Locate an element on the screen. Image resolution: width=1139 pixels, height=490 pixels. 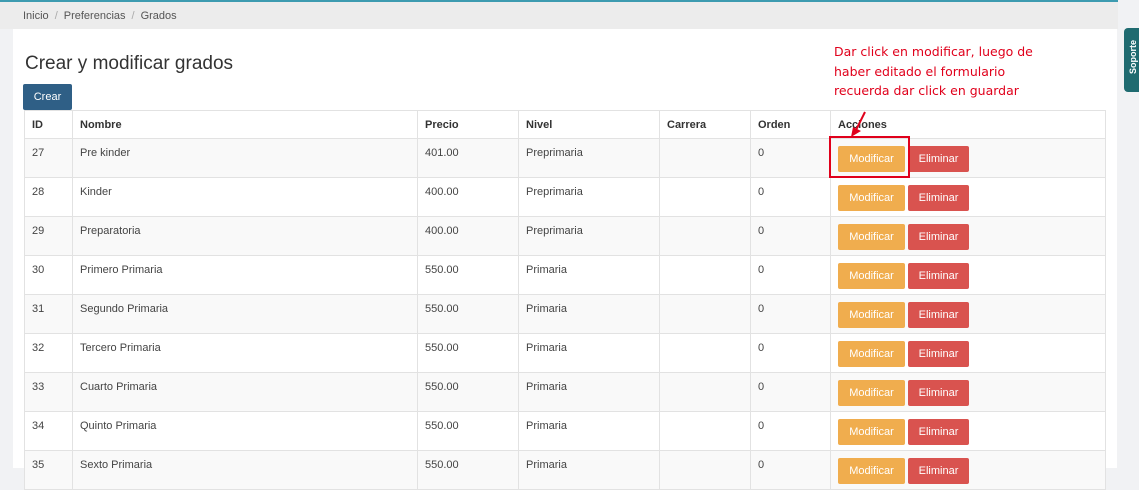
cell-precio: 400.00 is located at coordinates (468, 197).